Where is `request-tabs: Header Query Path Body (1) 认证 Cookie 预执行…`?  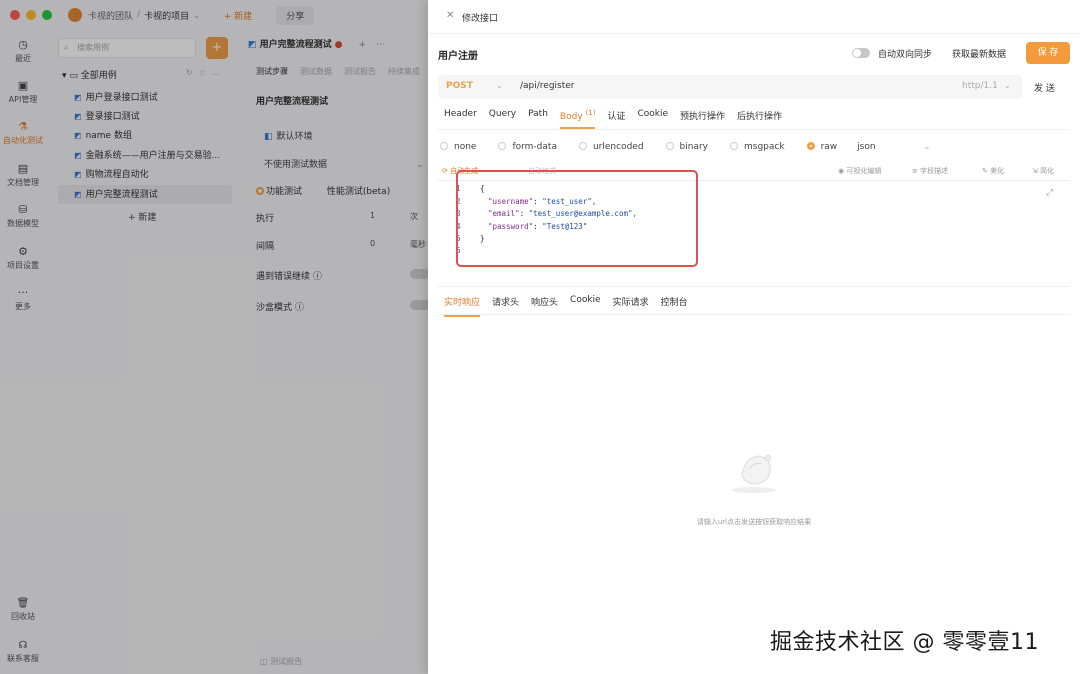 request-tabs: Header Query Path Body (1) 认证 Cookie 预执行… is located at coordinates (613, 119).